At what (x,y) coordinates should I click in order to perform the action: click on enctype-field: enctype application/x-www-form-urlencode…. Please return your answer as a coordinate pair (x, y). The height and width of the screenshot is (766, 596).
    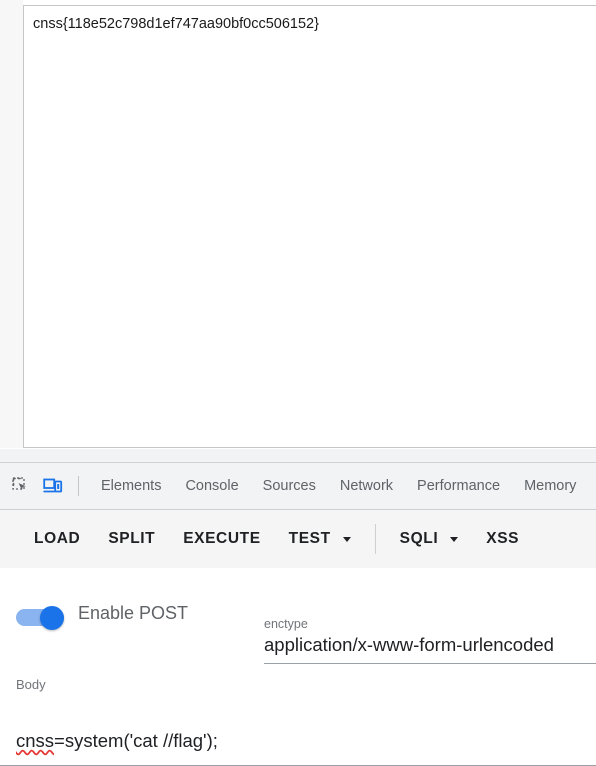
    Looking at the image, I should click on (430, 640).